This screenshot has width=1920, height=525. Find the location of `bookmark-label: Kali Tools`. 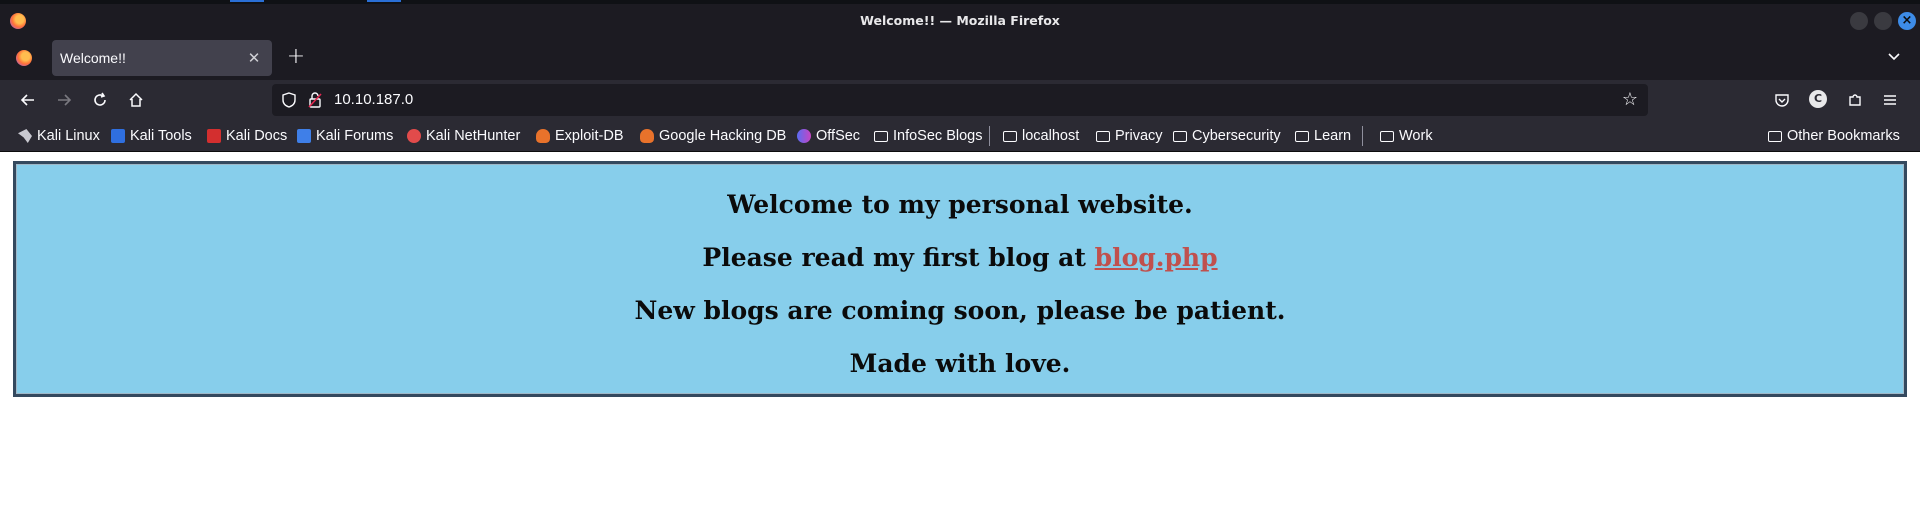

bookmark-label: Kali Tools is located at coordinates (161, 136).